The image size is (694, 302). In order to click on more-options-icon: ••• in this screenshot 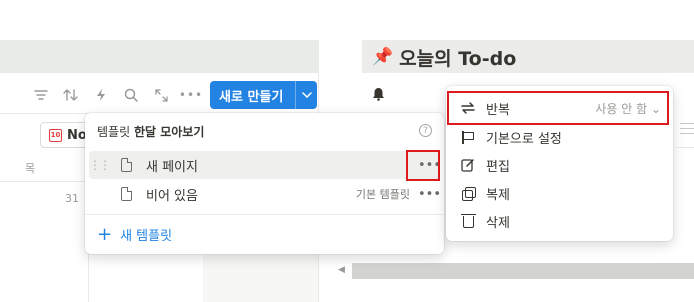, I will do `click(429, 194)`.